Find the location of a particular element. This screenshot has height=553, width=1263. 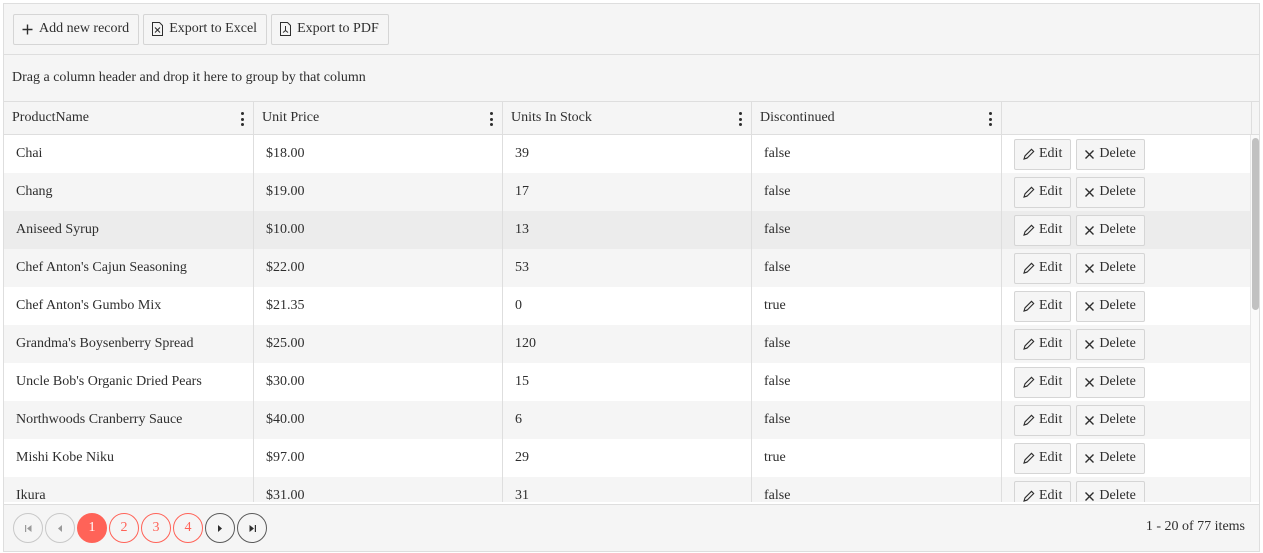

table-row: Chai $18.00 39 false Edit Delete is located at coordinates (628, 154).